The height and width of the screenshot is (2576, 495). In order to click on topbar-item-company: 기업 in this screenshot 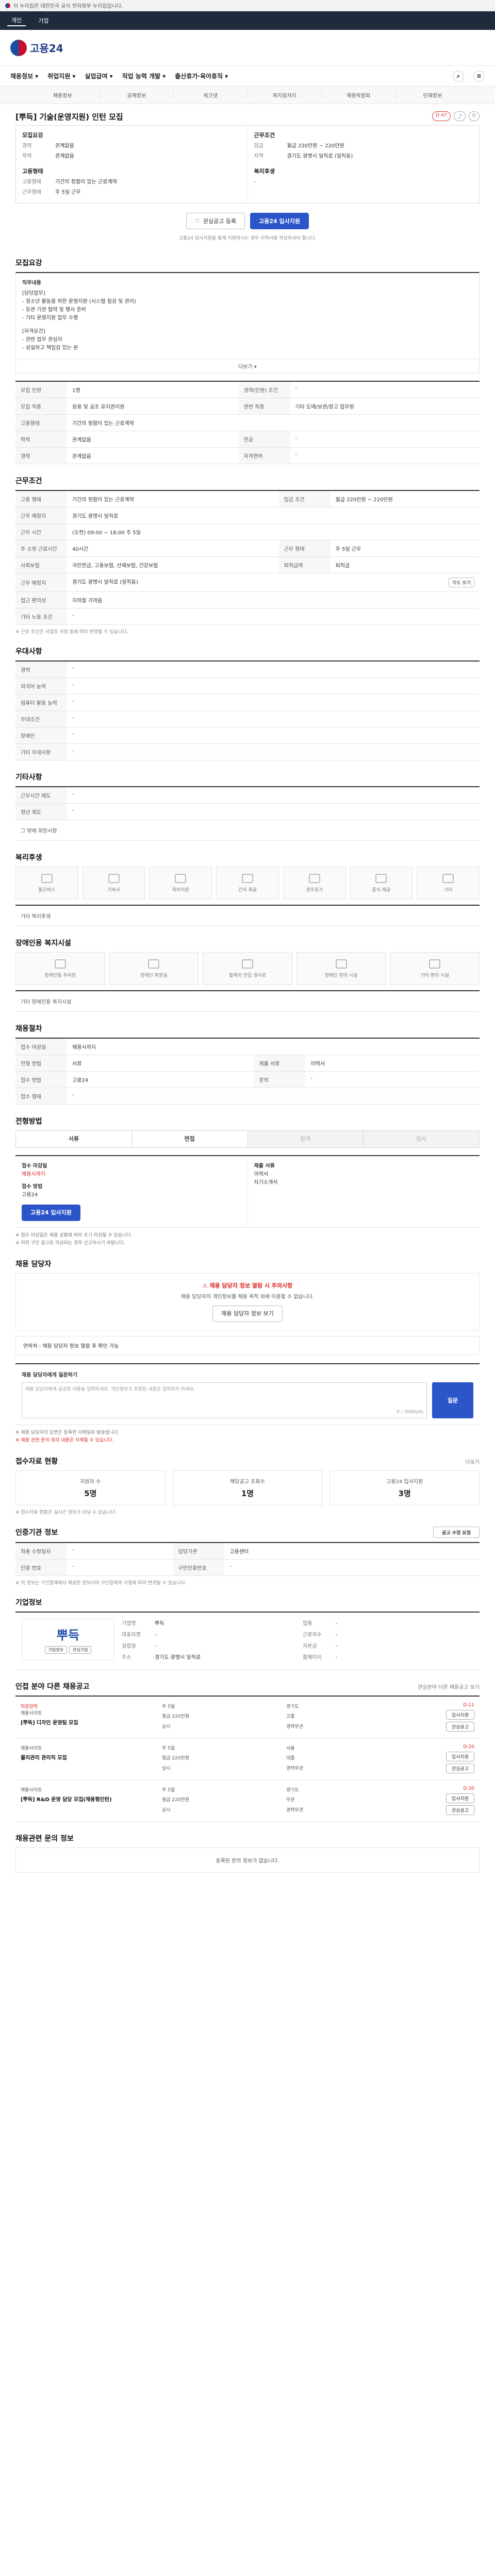, I will do `click(43, 20)`.